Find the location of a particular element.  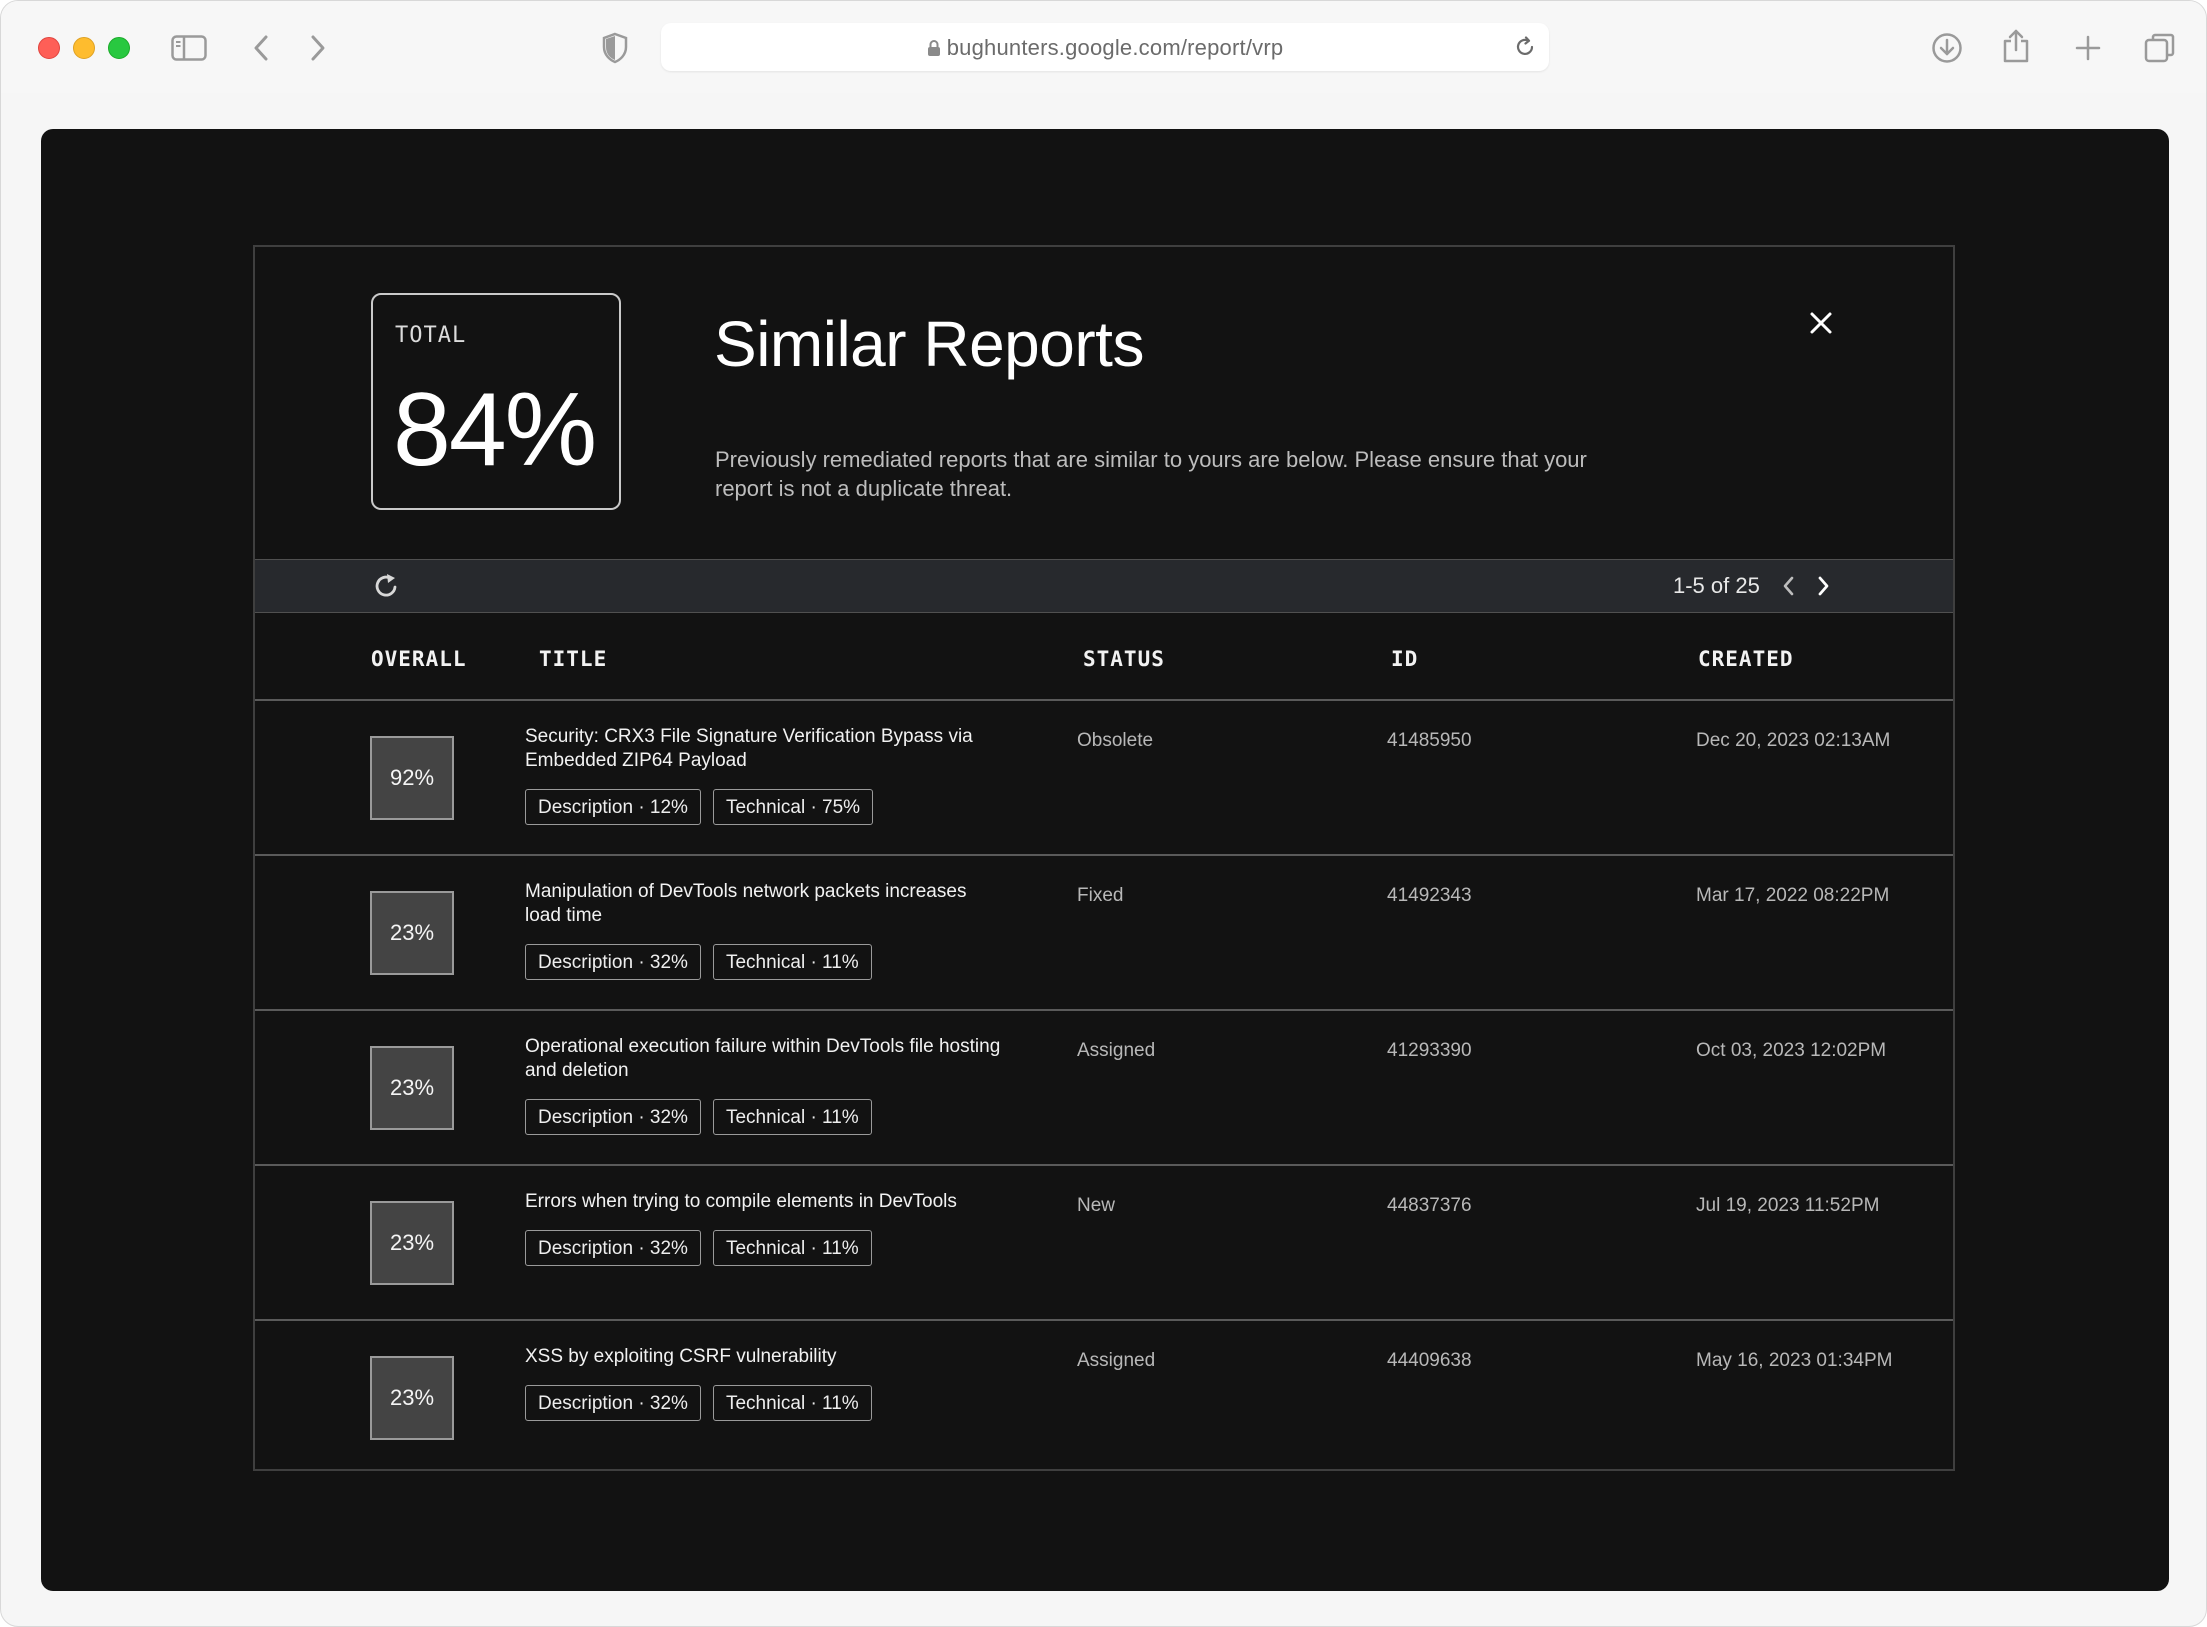

report-created: Oct 03, 2023 12:02PM is located at coordinates (1791, 1050).